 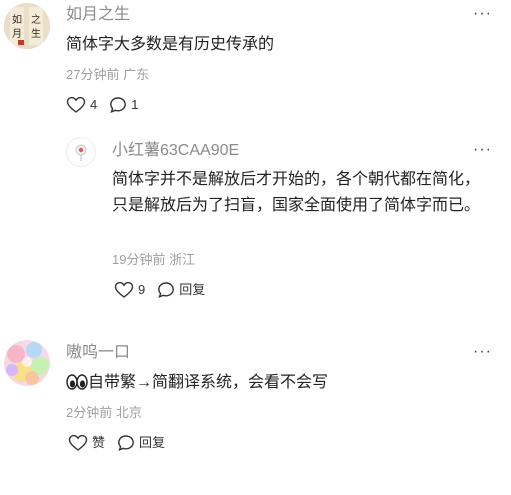 I want to click on svg-text: 如, so click(x=17, y=19).